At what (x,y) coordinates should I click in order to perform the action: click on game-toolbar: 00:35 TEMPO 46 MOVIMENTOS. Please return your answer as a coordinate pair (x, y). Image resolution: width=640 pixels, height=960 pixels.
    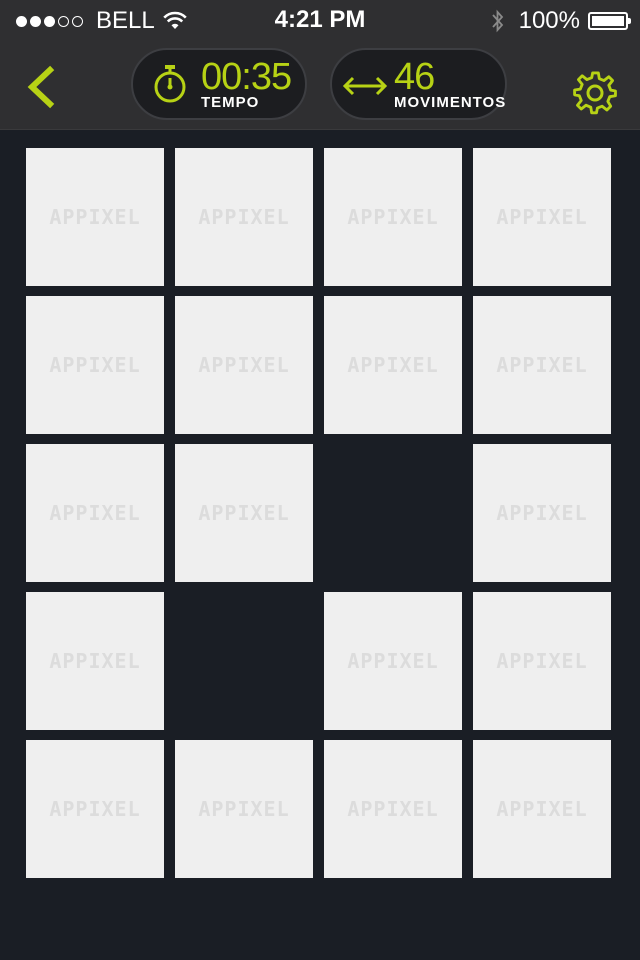
    Looking at the image, I should click on (320, 85).